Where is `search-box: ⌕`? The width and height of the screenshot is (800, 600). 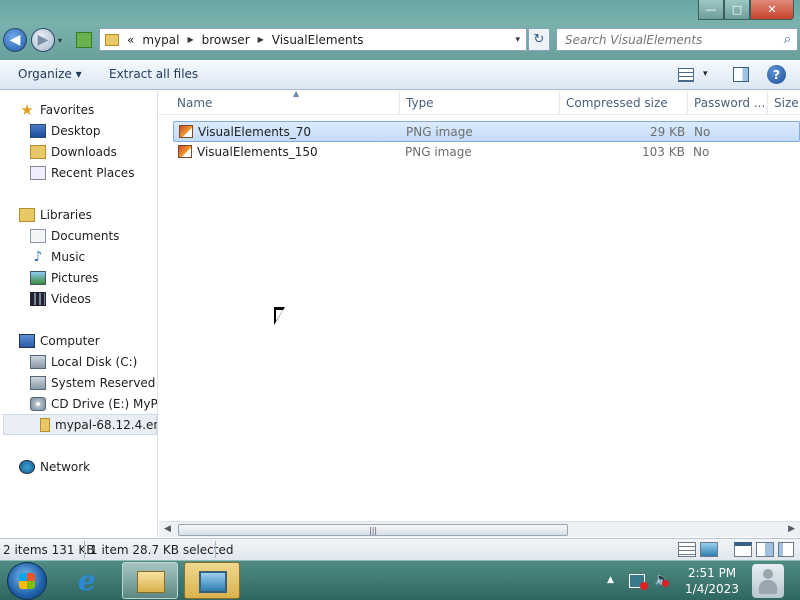 search-box: ⌕ is located at coordinates (677, 39).